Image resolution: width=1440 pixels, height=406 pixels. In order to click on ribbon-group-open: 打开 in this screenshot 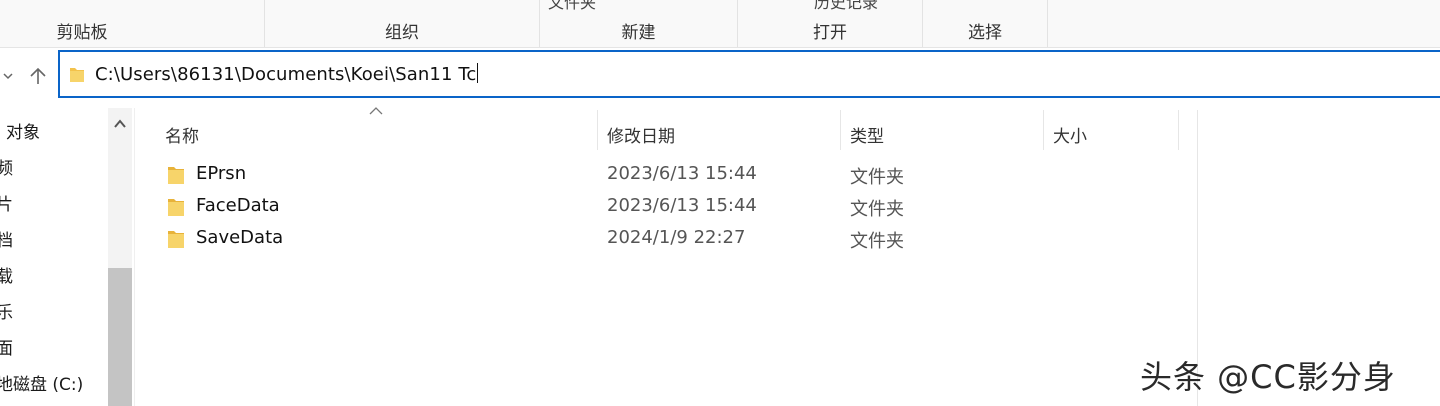, I will do `click(830, 23)`.